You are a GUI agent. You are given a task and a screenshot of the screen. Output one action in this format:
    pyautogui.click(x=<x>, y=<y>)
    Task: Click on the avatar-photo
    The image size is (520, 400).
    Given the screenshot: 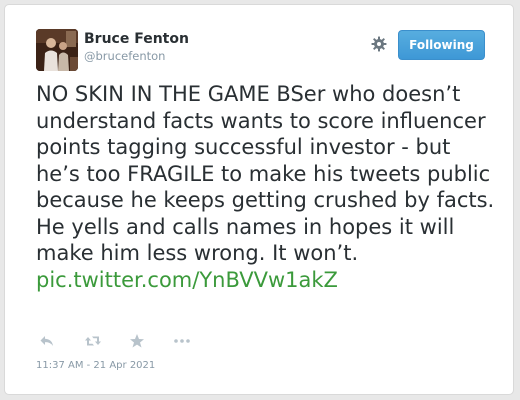 What is the action you would take?
    pyautogui.click(x=57, y=50)
    